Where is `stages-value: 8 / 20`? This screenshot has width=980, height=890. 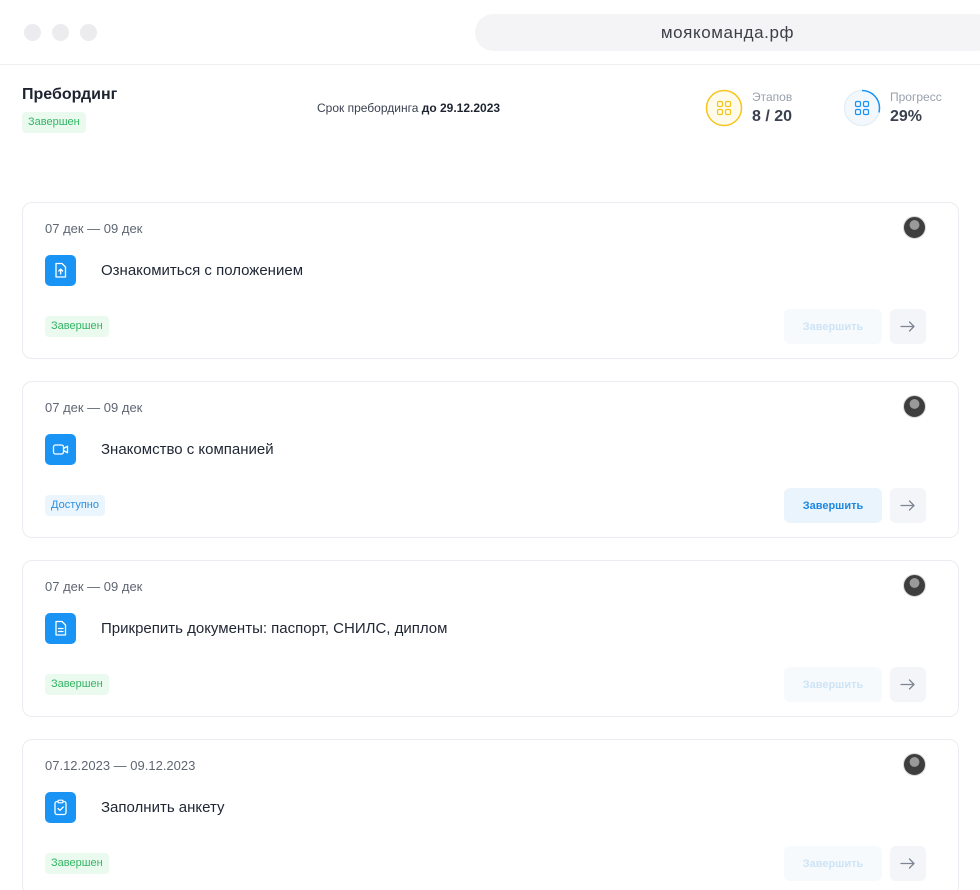 stages-value: 8 / 20 is located at coordinates (772, 116).